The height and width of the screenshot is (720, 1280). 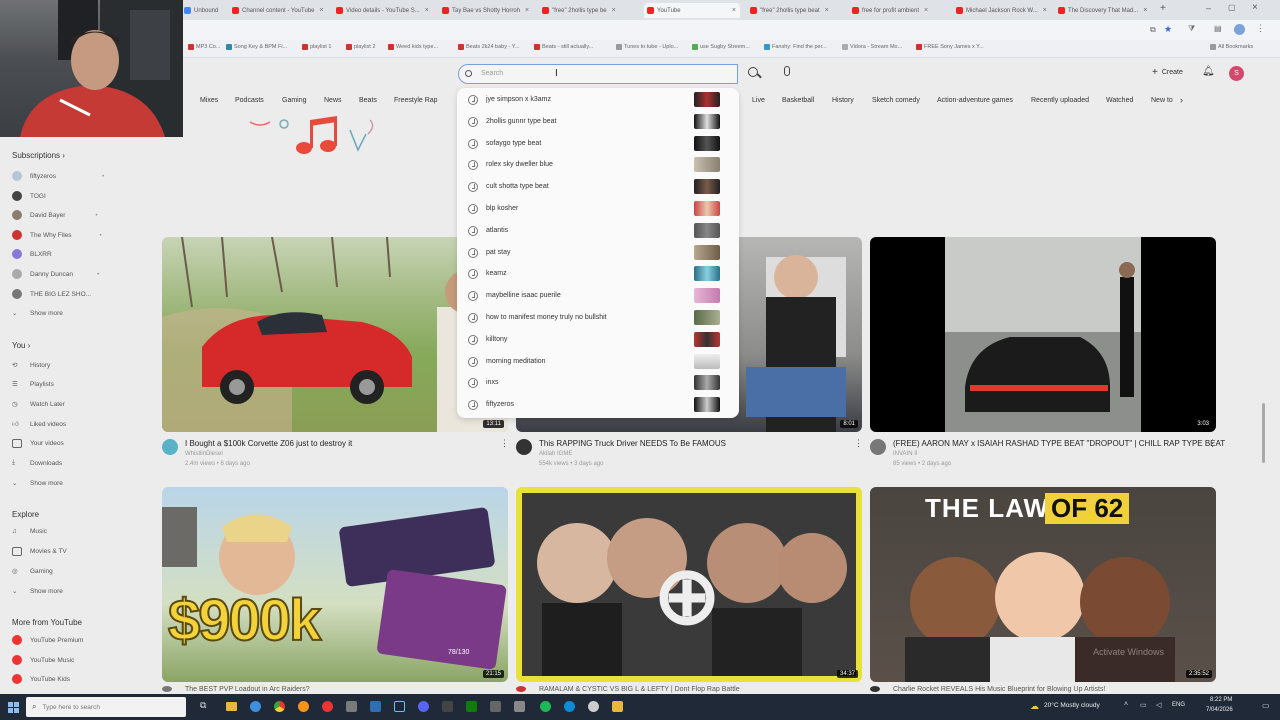 What do you see at coordinates (21, 345) in the screenshot?
I see `you-heading: You ›` at bounding box center [21, 345].